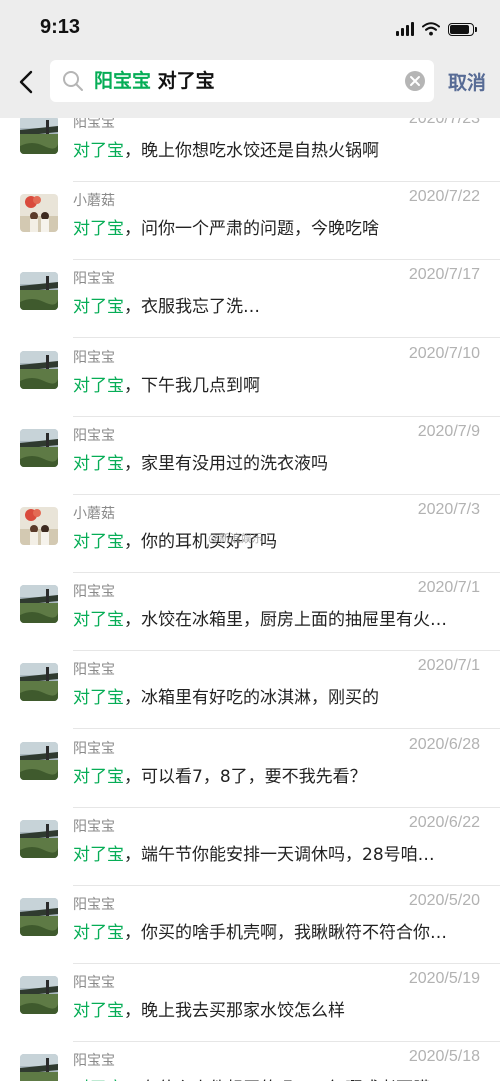 Image resolution: width=500 pixels, height=1081 pixels. What do you see at coordinates (448, 431) in the screenshot?
I see `message-date: 2020/7/9` at bounding box center [448, 431].